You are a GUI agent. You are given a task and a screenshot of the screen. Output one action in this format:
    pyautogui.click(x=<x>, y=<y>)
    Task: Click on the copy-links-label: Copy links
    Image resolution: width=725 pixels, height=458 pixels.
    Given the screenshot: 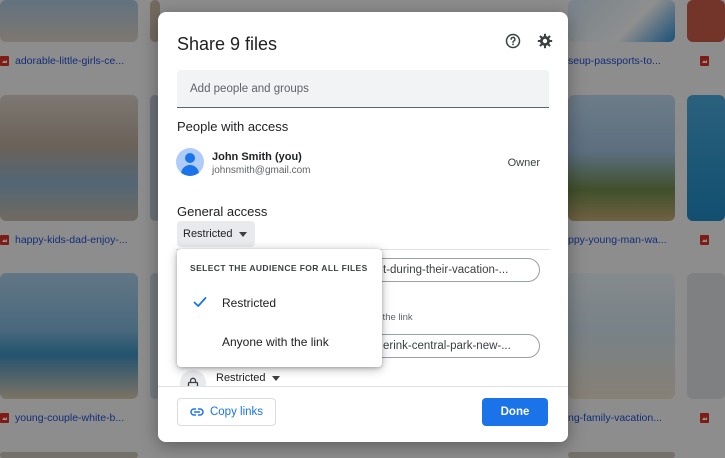 What is the action you would take?
    pyautogui.click(x=236, y=412)
    